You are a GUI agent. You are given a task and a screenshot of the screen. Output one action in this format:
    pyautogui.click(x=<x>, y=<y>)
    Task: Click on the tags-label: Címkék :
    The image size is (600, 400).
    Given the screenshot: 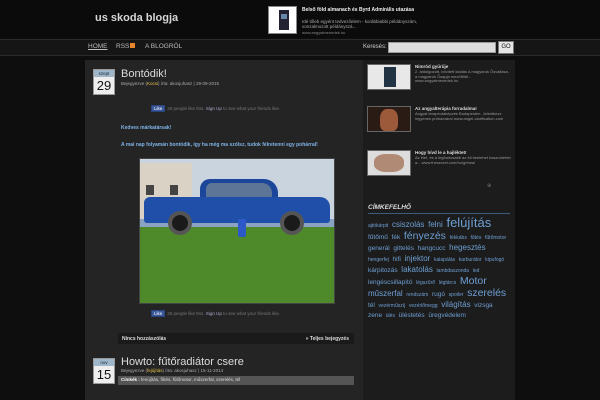 What is the action you would take?
    pyautogui.click(x=130, y=379)
    